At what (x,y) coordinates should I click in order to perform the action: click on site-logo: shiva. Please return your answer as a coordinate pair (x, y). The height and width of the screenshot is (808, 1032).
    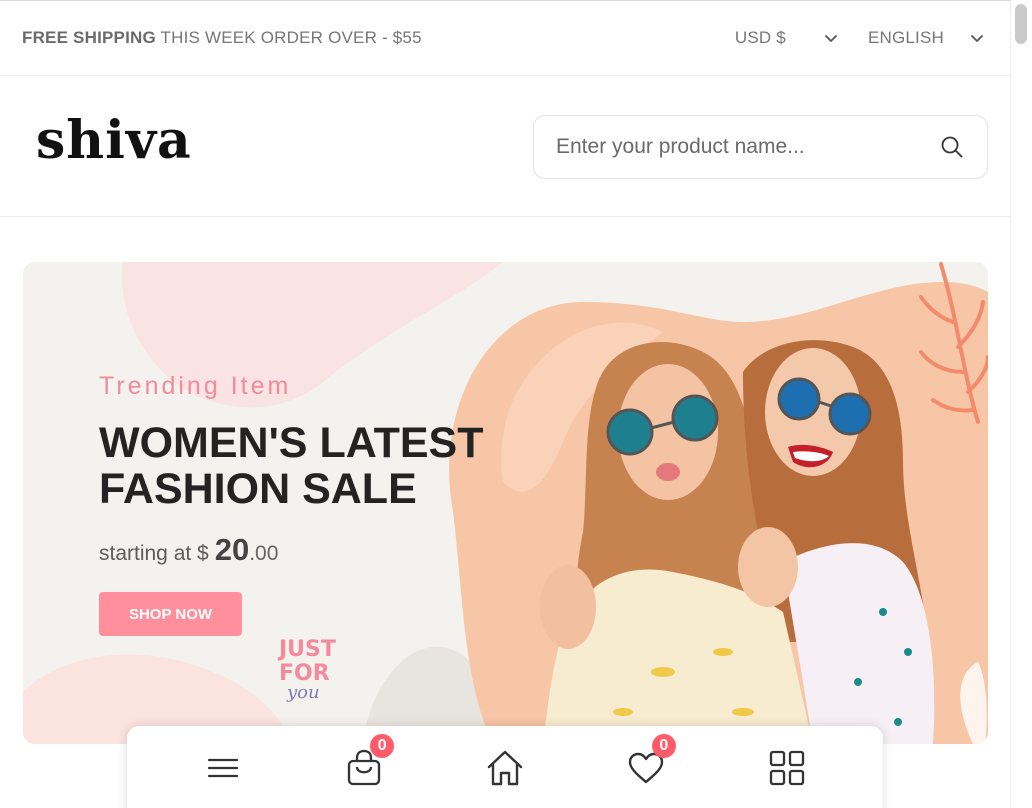
    Looking at the image, I should click on (114, 141).